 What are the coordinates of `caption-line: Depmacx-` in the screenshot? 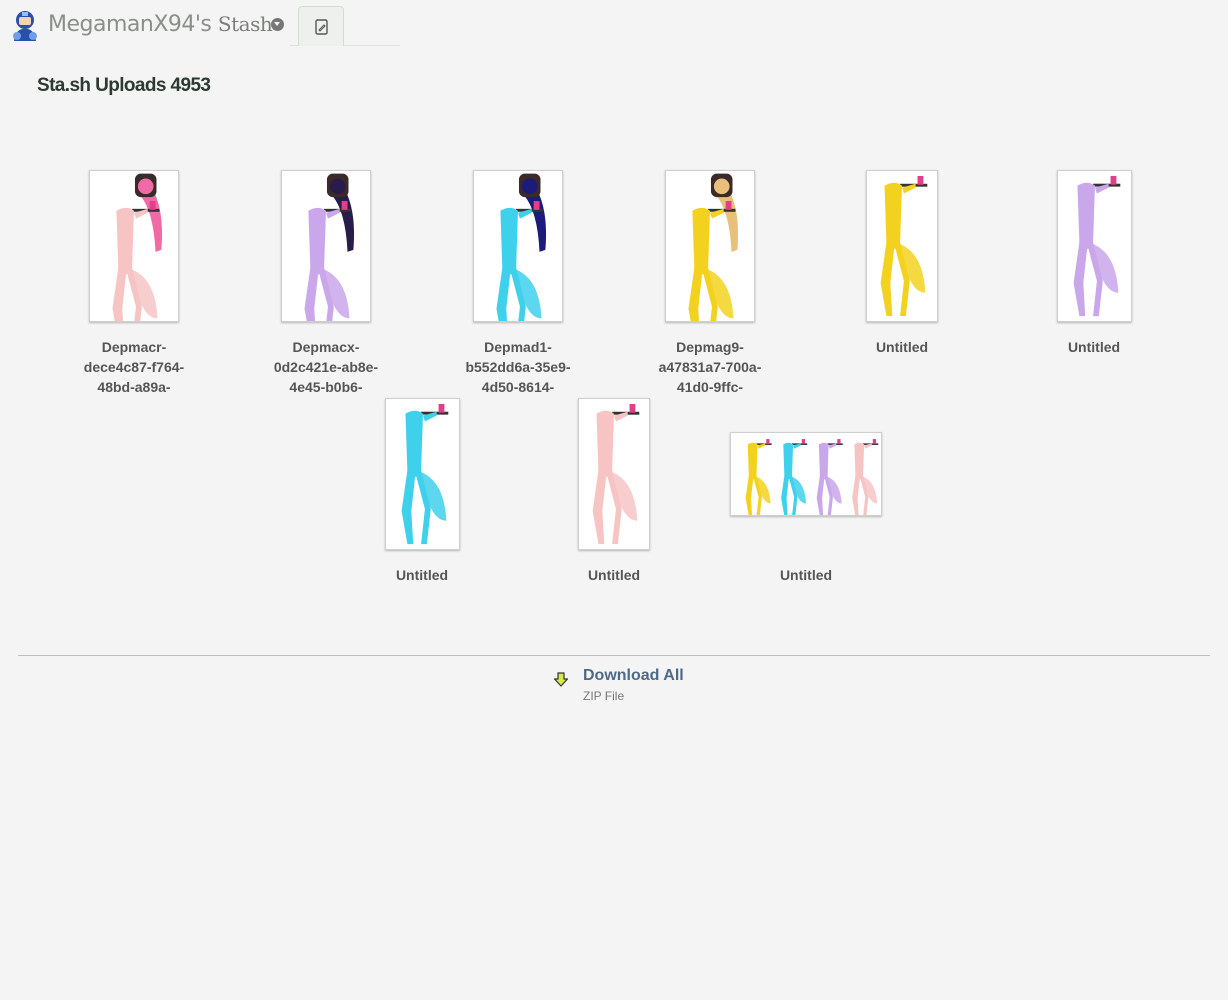 It's located at (326, 347).